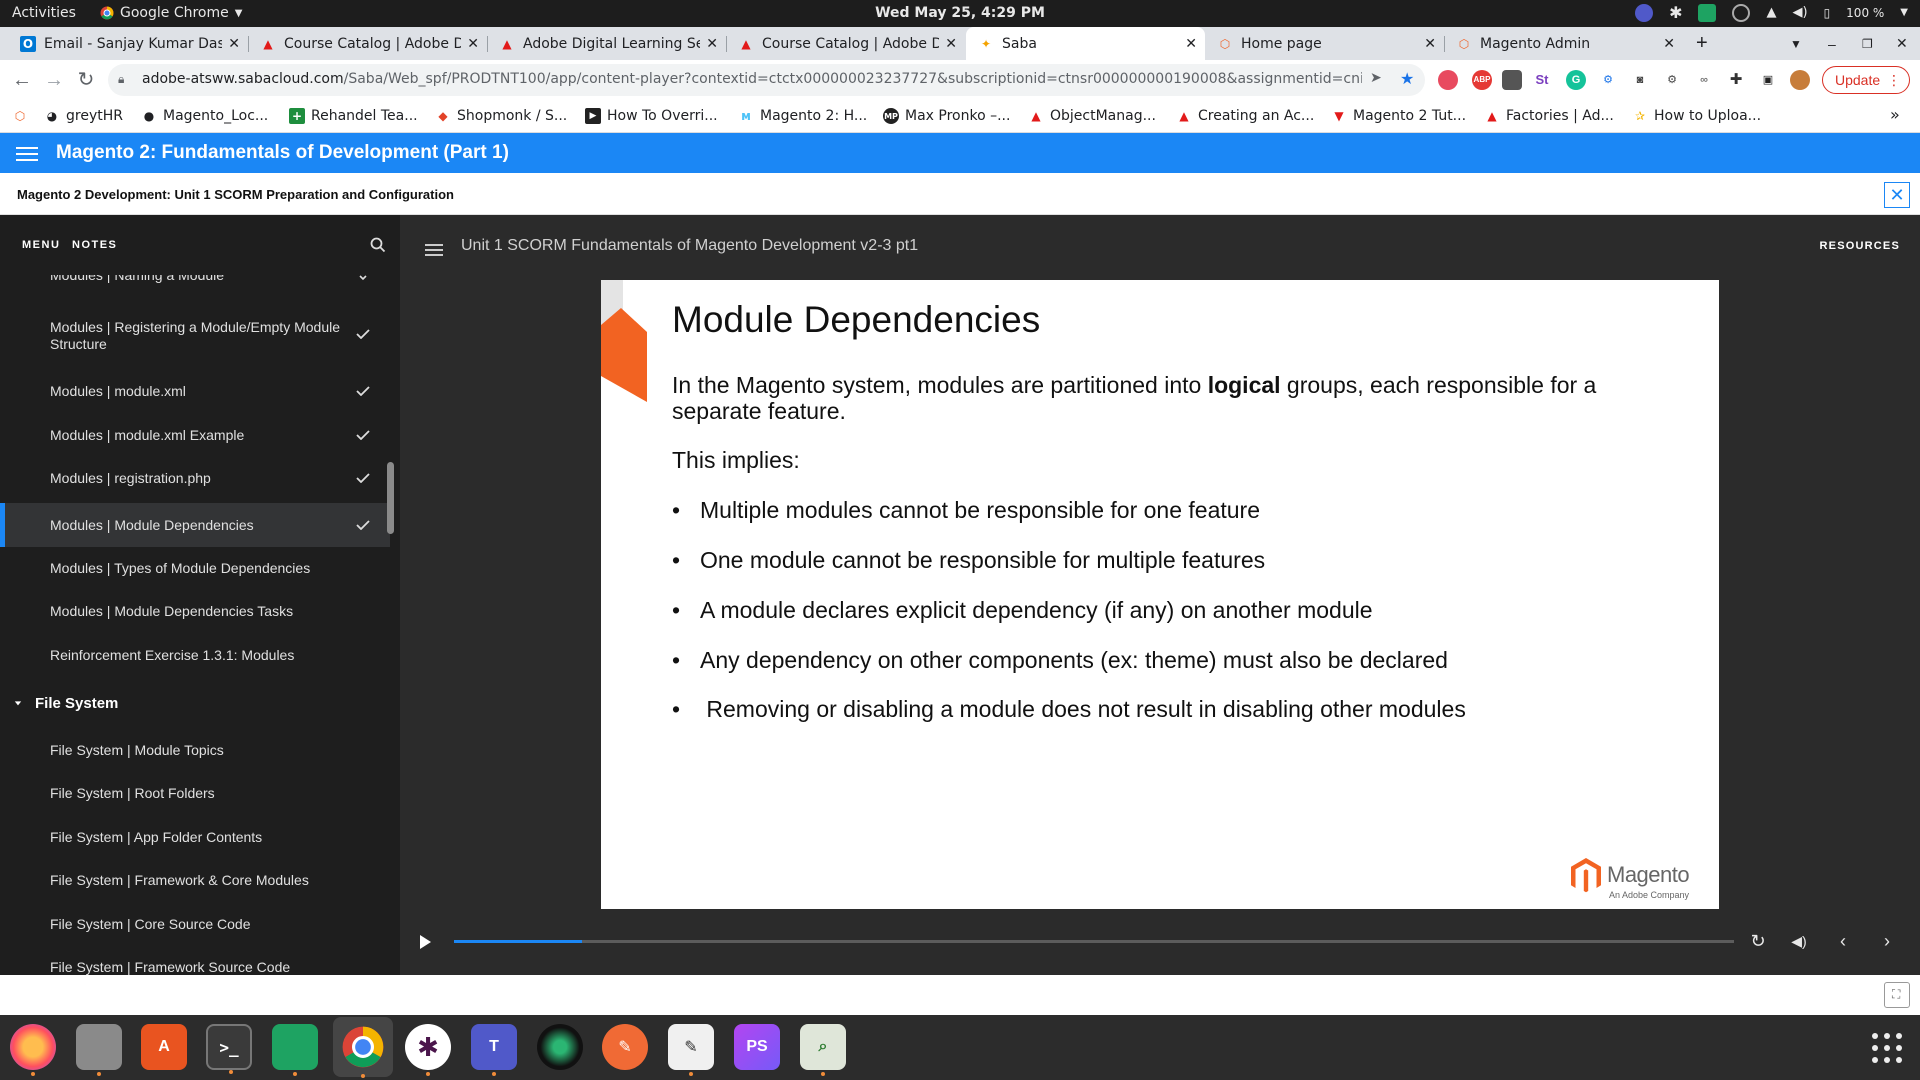  Describe the element at coordinates (195, 962) in the screenshot. I see `list-item: File System | Framework Source Code` at that location.